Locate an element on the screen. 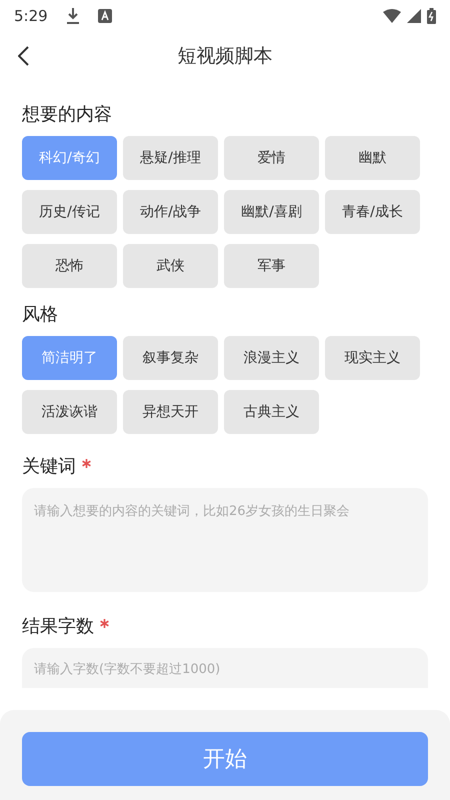 This screenshot has height=800, width=450. option-chip: 恐怖 is located at coordinates (69, 266).